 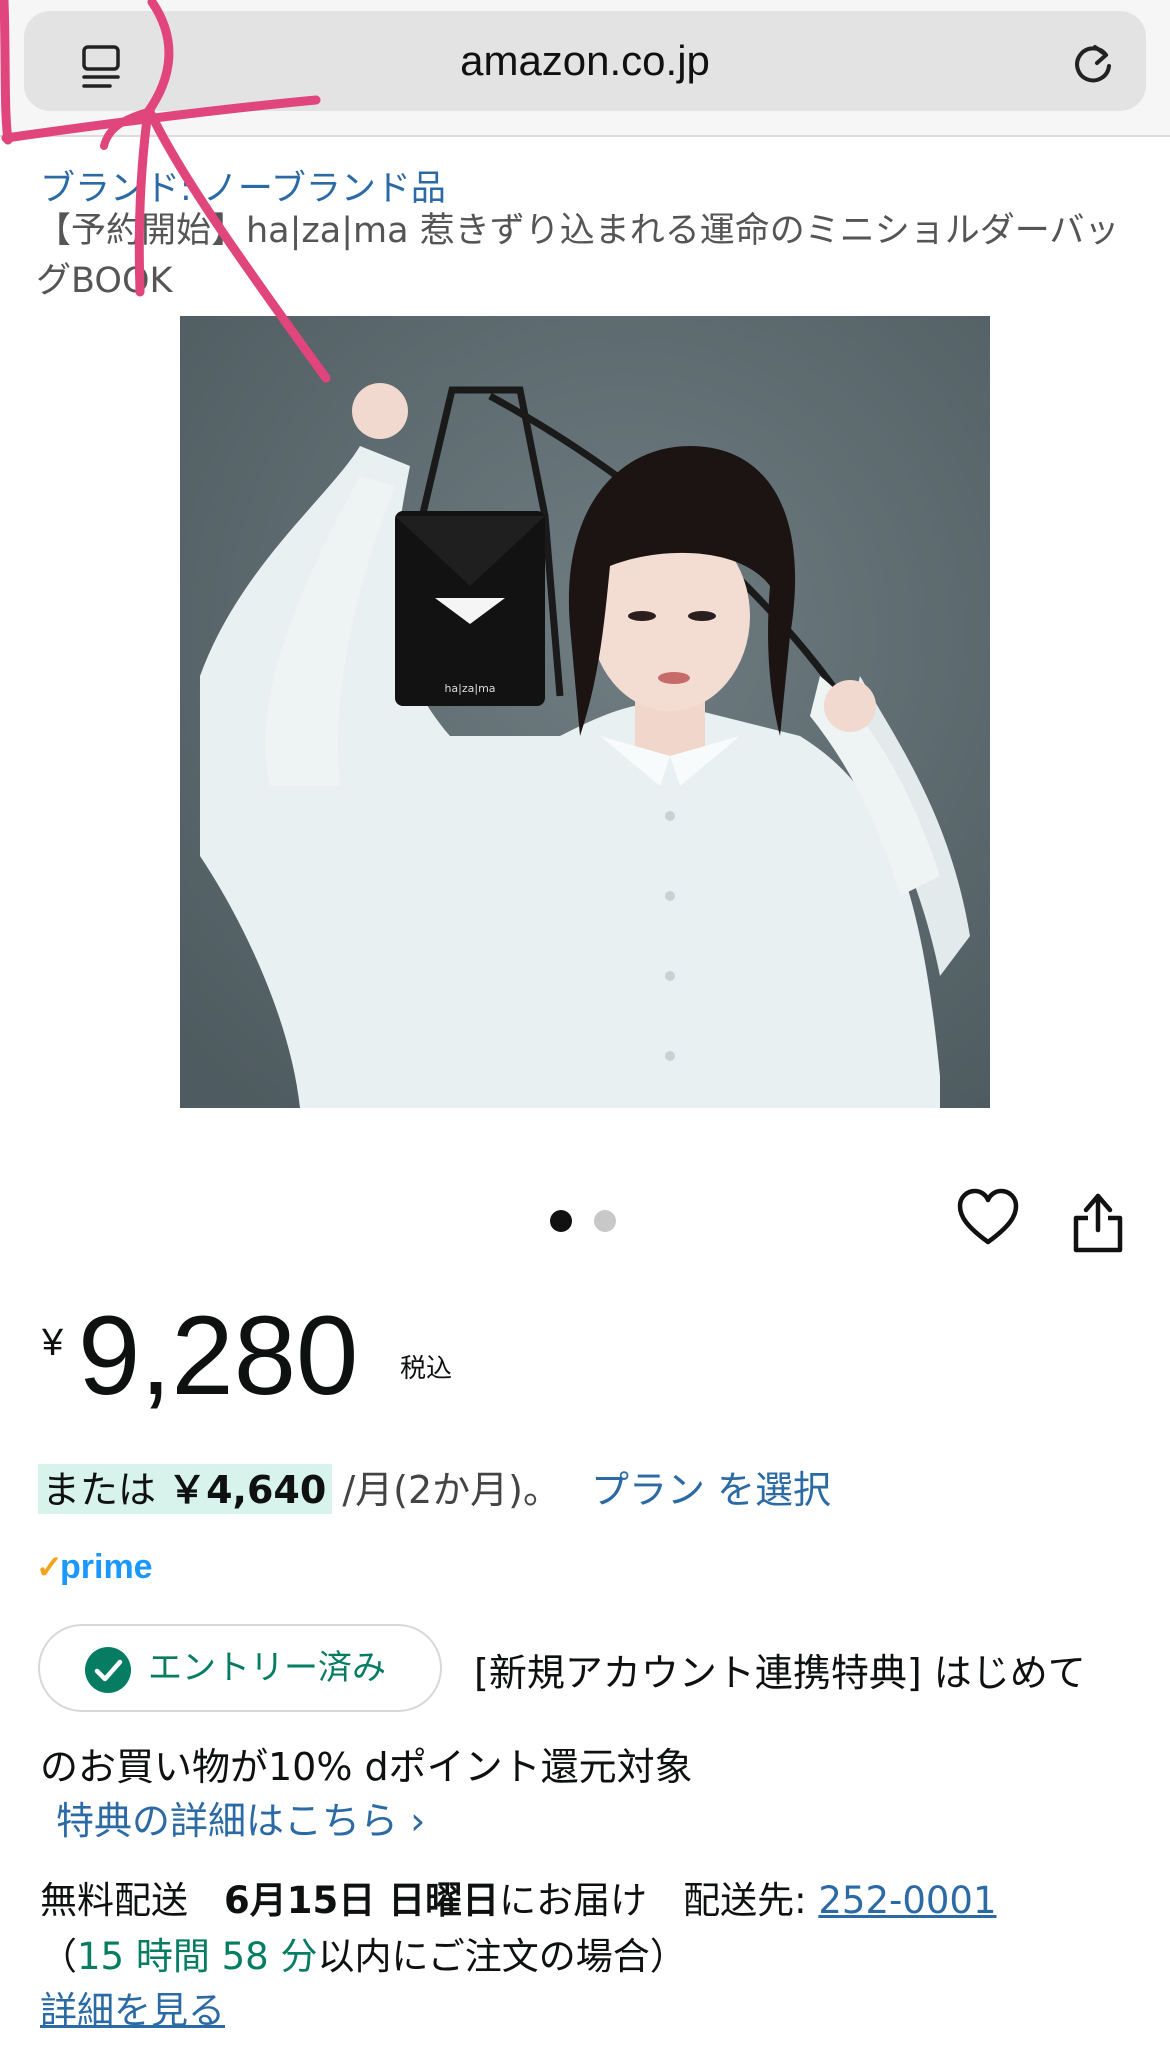 I want to click on share-icon, so click(x=1098, y=1221).